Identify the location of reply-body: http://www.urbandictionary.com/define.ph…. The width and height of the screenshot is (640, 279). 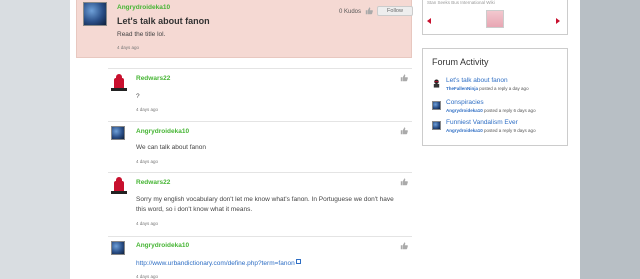
(218, 264).